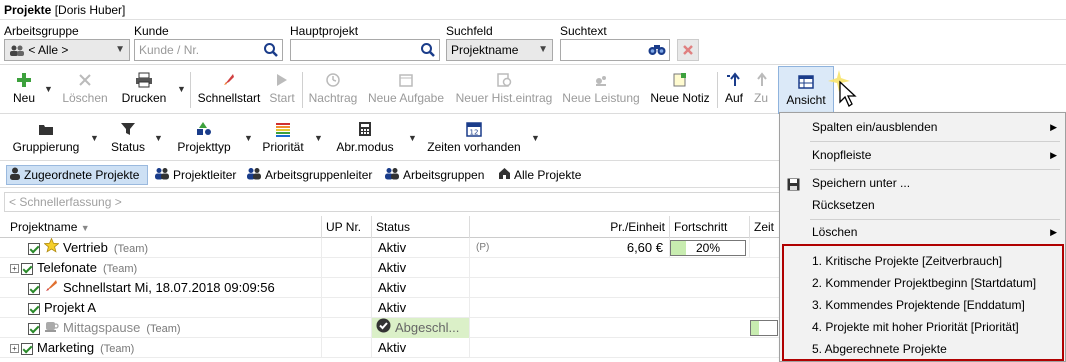 The image size is (1066, 362). Describe the element at coordinates (169, 287) in the screenshot. I see `project-name: Schnellstart Mi, 18.07.2018 09:09:56` at that location.